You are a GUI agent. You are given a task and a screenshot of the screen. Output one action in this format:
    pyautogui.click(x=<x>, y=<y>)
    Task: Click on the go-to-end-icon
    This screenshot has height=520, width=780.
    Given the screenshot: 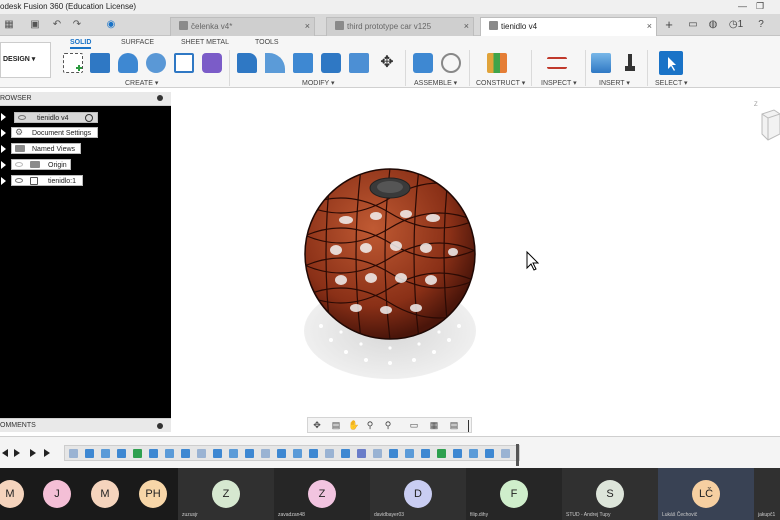 What is the action you would take?
    pyautogui.click(x=47, y=453)
    